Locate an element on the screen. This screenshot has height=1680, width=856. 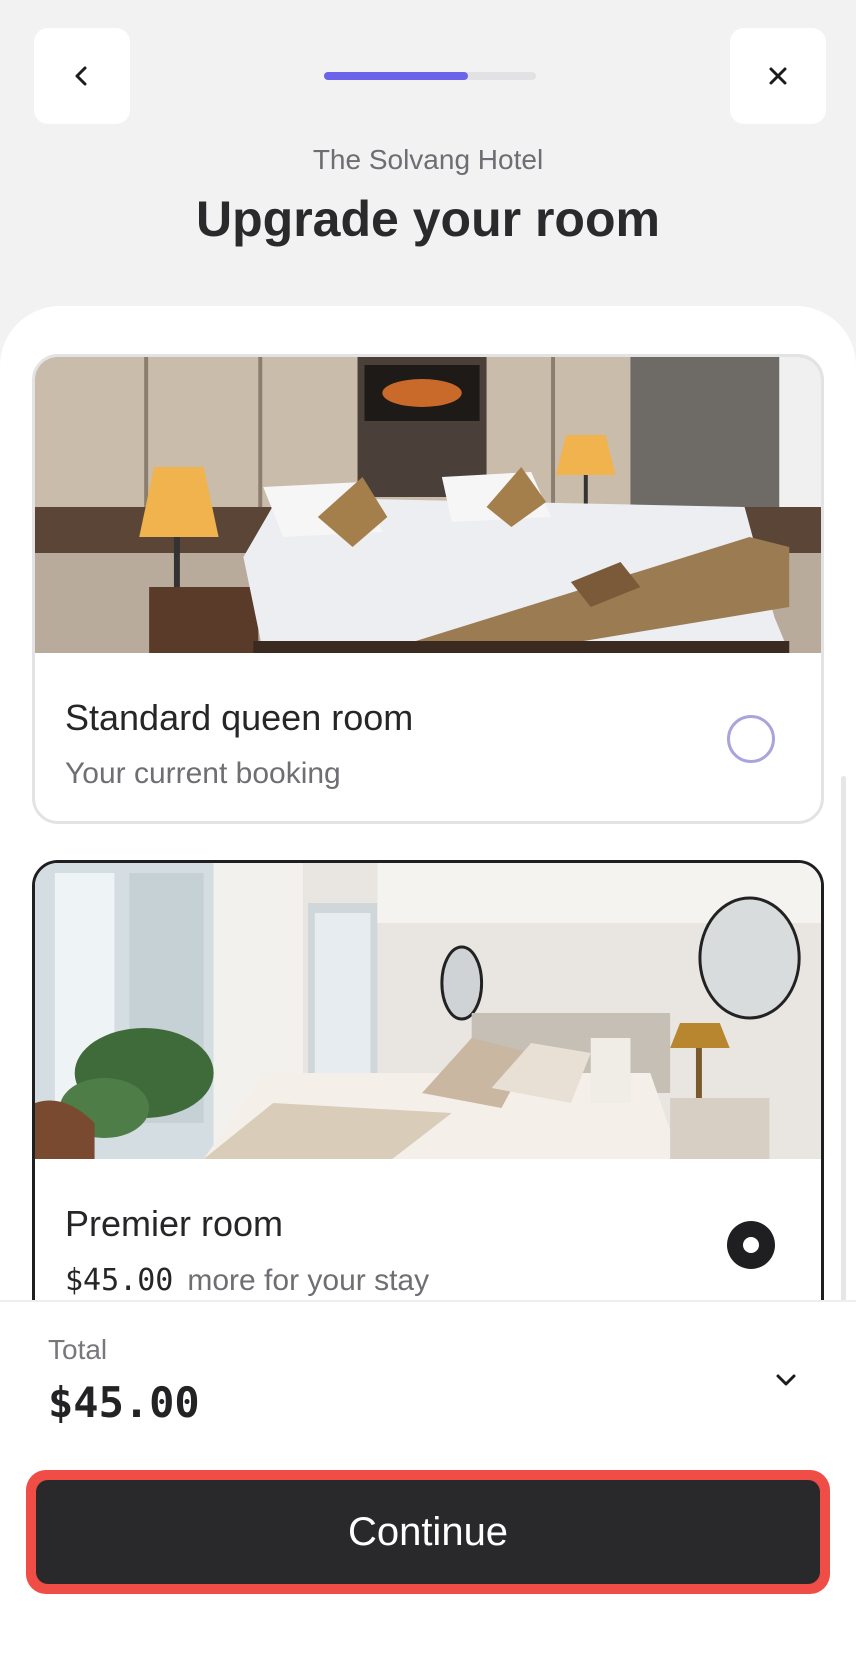
chevron-left-icon is located at coordinates (81, 76).